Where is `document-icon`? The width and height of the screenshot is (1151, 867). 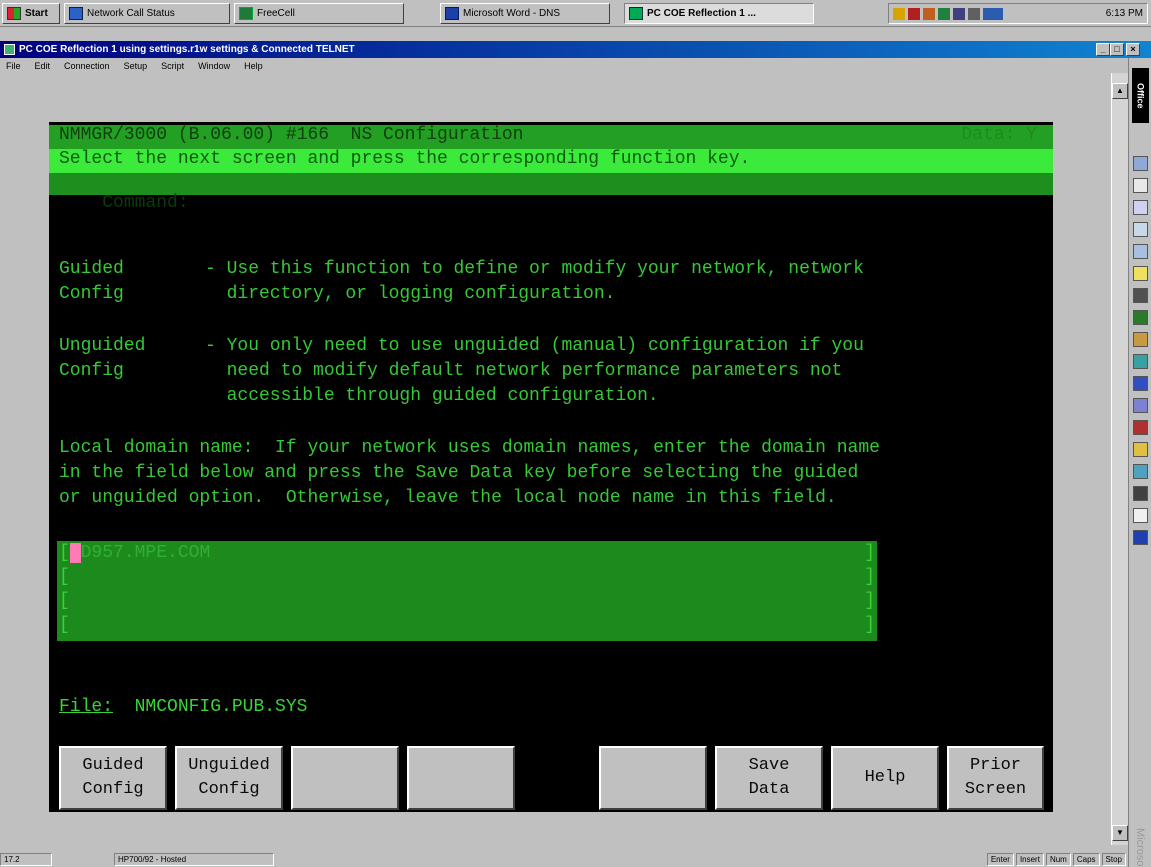 document-icon is located at coordinates (1140, 515).